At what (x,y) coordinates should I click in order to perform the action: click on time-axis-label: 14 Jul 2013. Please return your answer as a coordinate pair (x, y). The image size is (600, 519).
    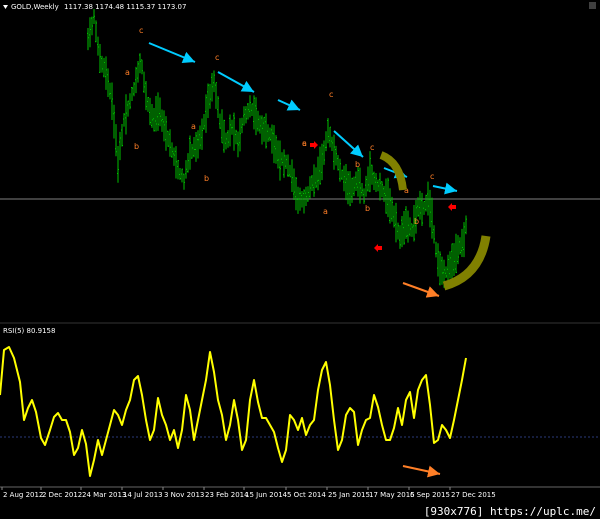
    Looking at the image, I should click on (143, 495).